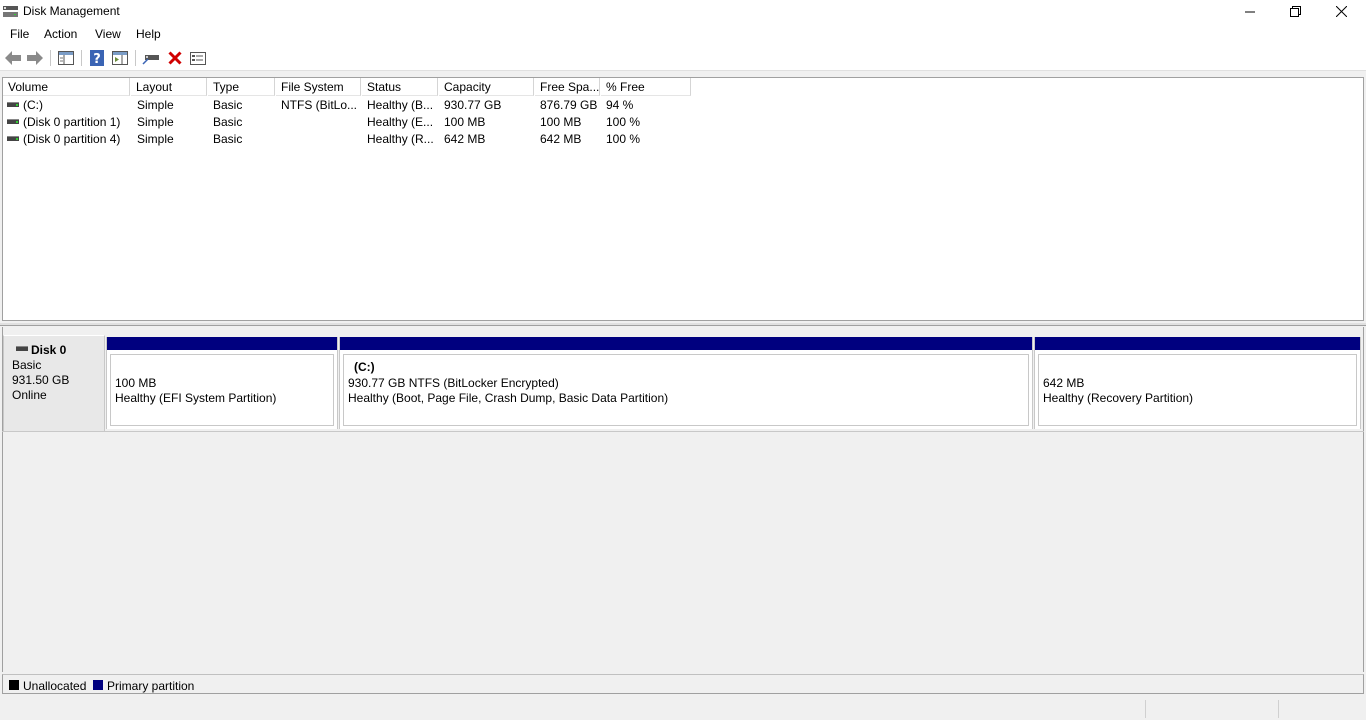  I want to click on show-hide-console-tree-button, so click(66, 58).